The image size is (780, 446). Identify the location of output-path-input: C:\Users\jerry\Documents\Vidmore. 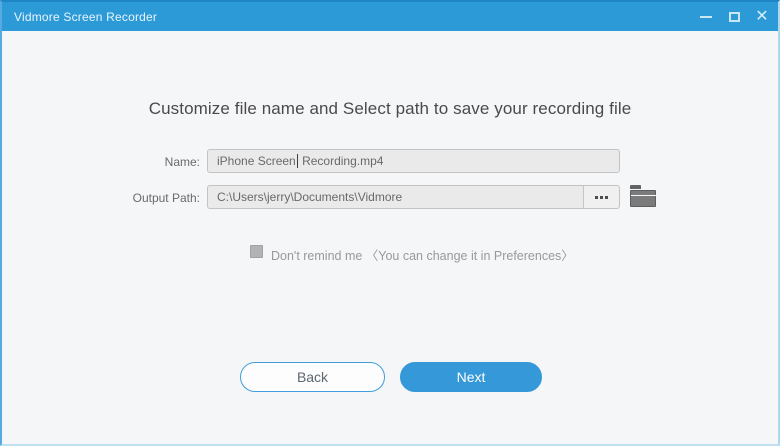
(413, 197).